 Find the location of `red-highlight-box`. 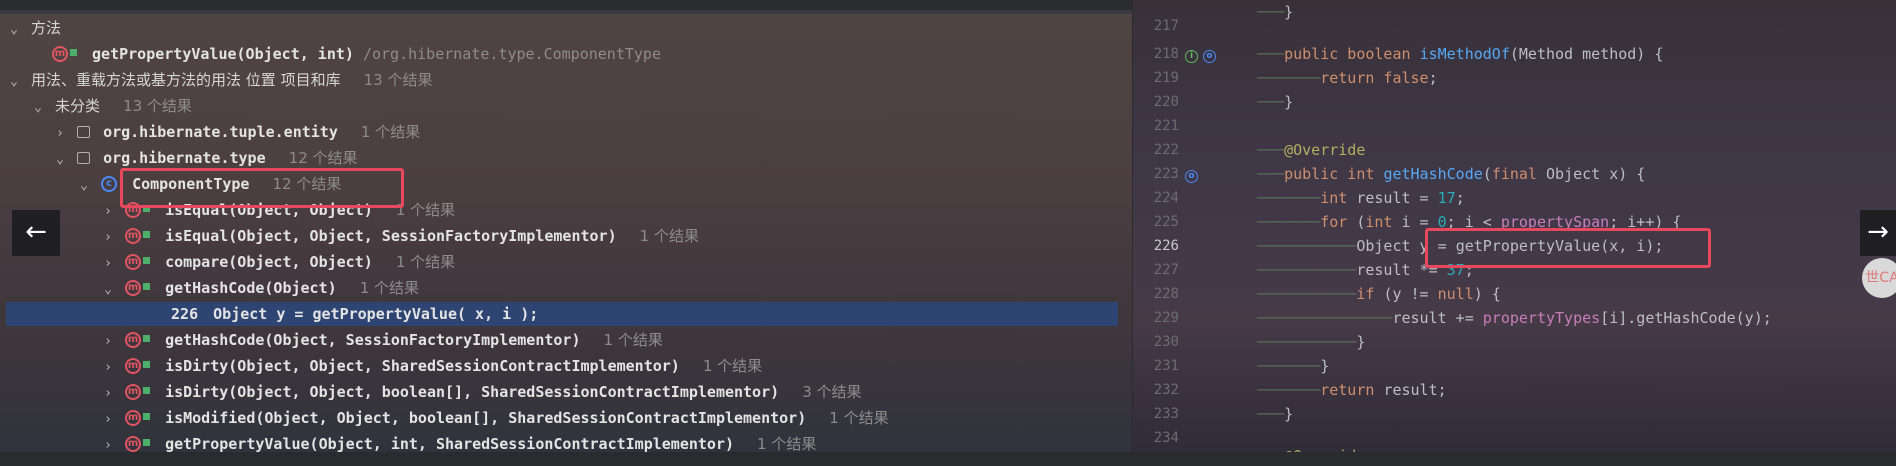

red-highlight-box is located at coordinates (1568, 248).